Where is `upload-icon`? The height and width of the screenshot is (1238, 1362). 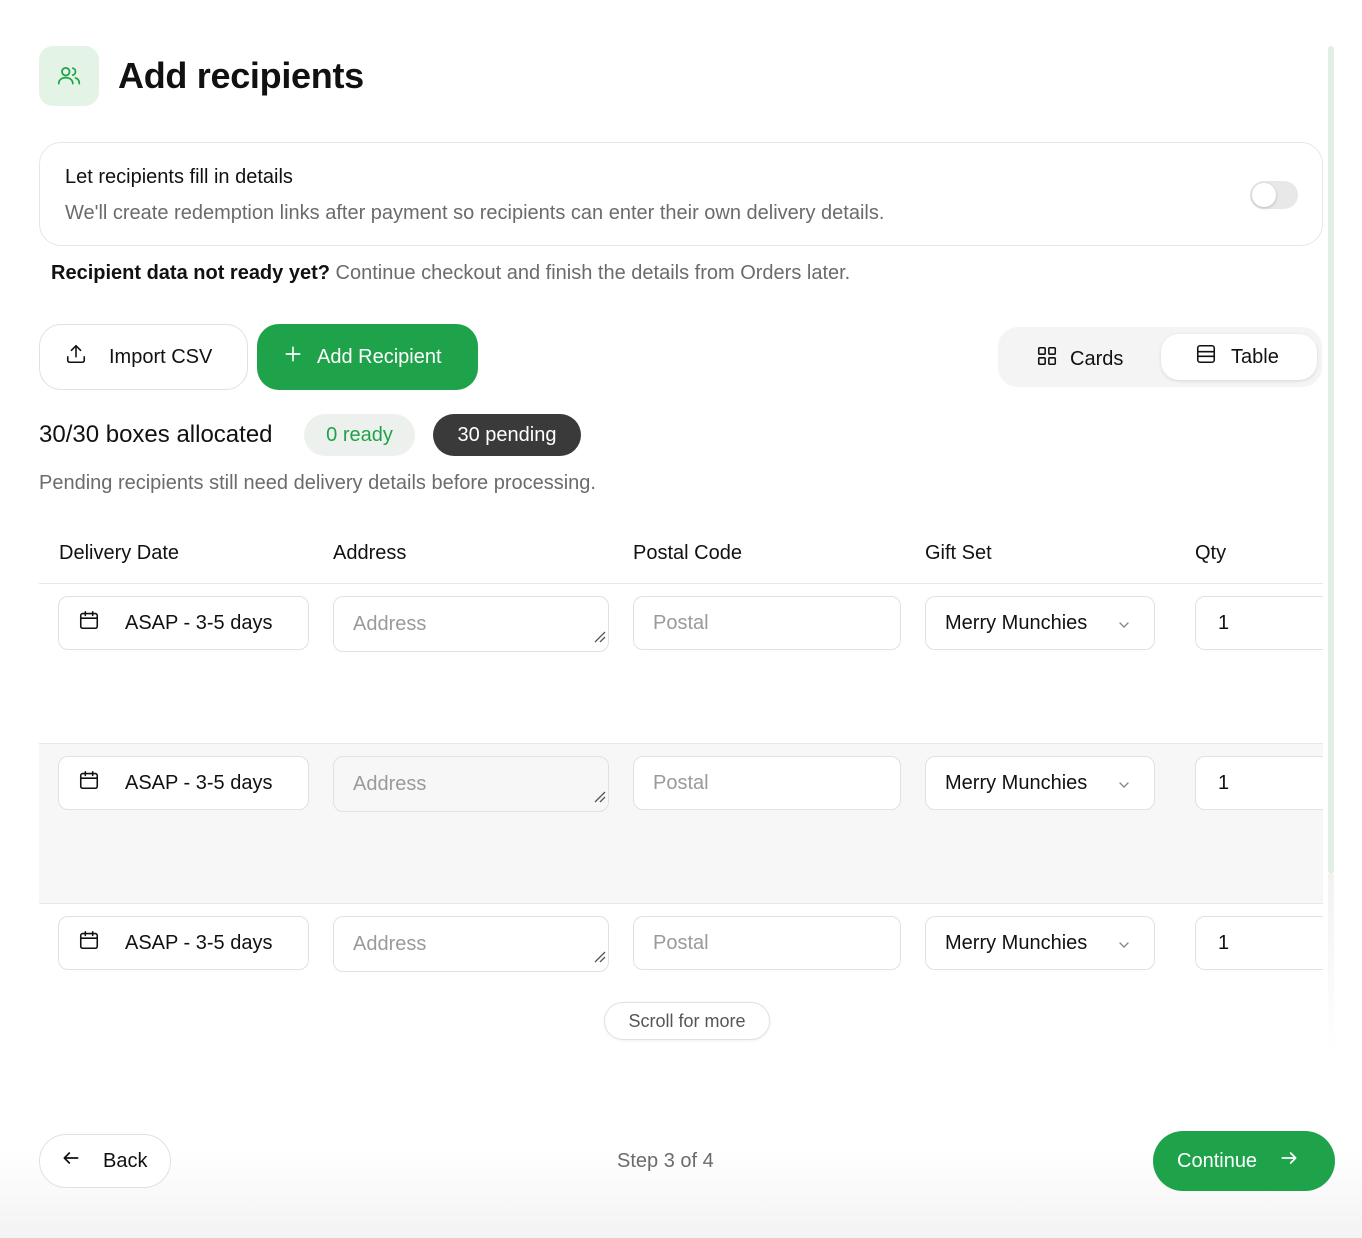
upload-icon is located at coordinates (76, 357).